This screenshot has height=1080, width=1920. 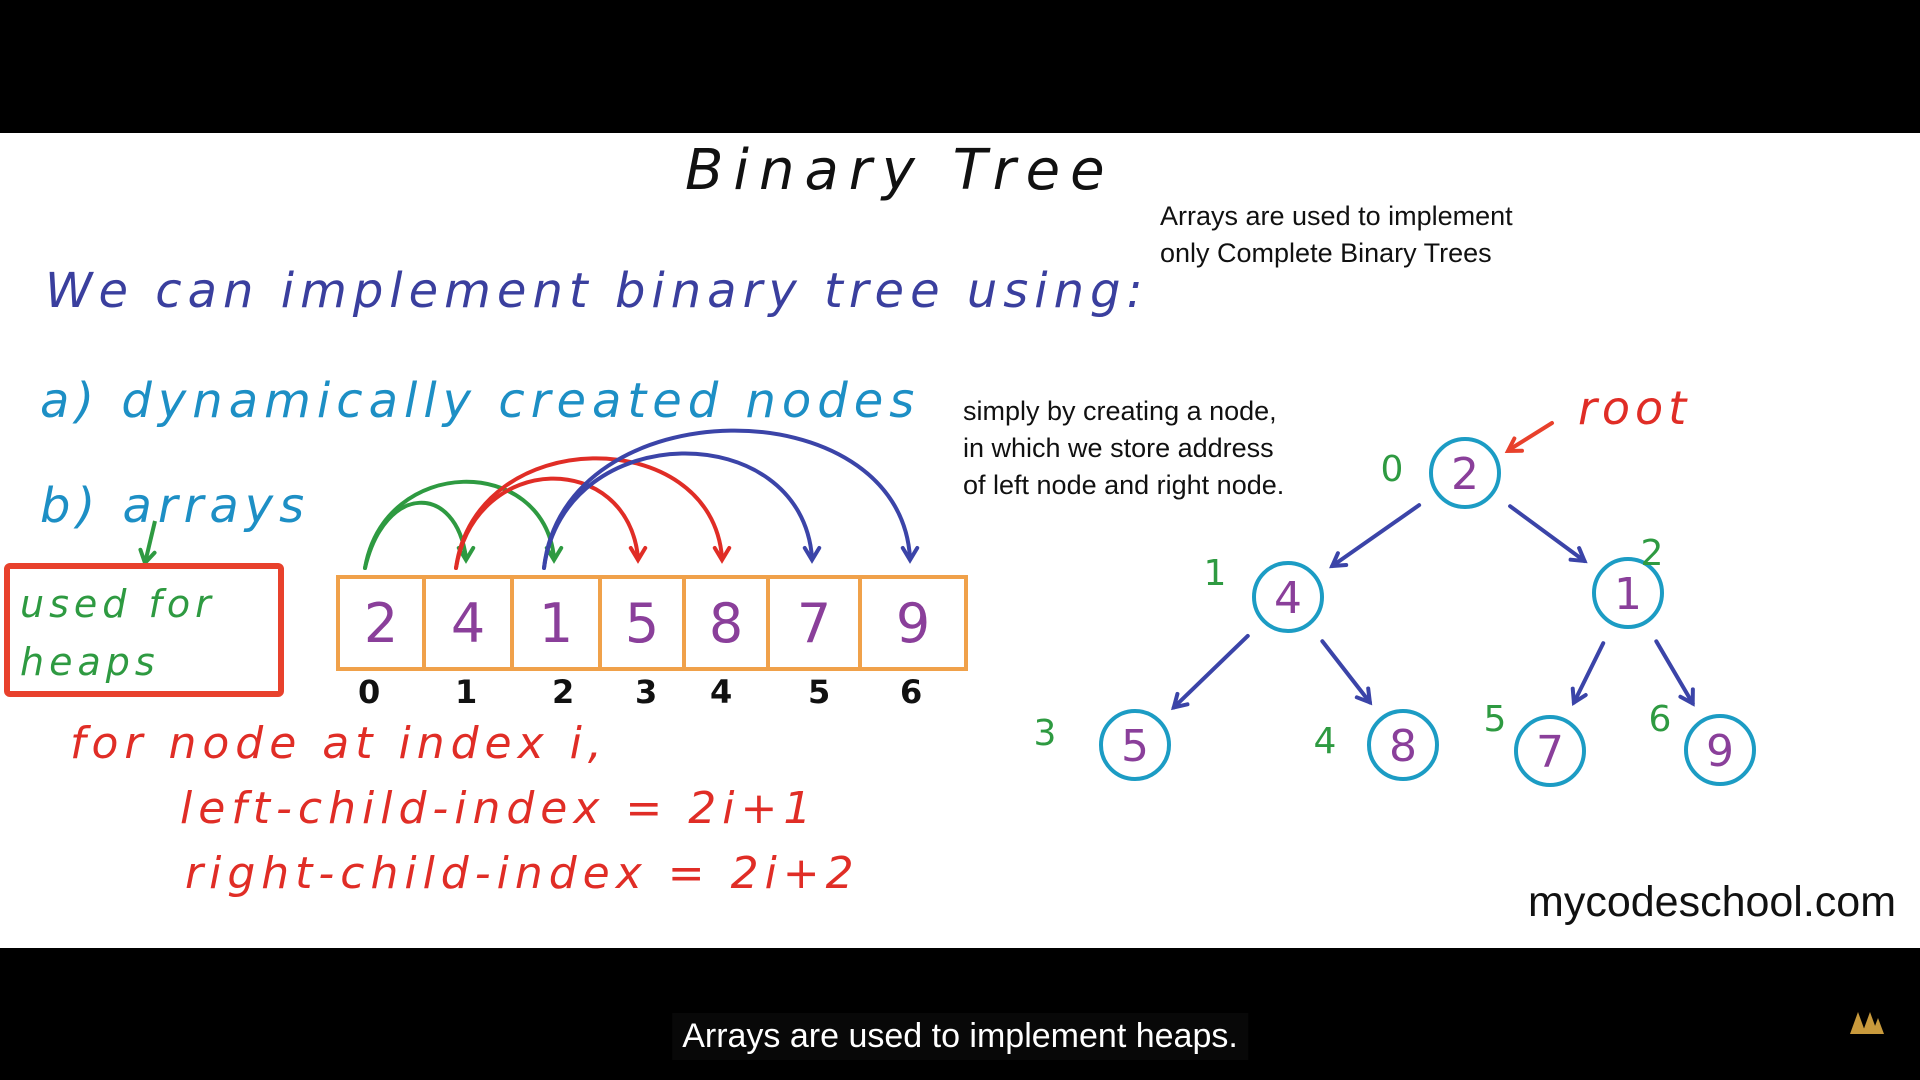 I want to click on tree-node-value: 7, so click(x=1550, y=752).